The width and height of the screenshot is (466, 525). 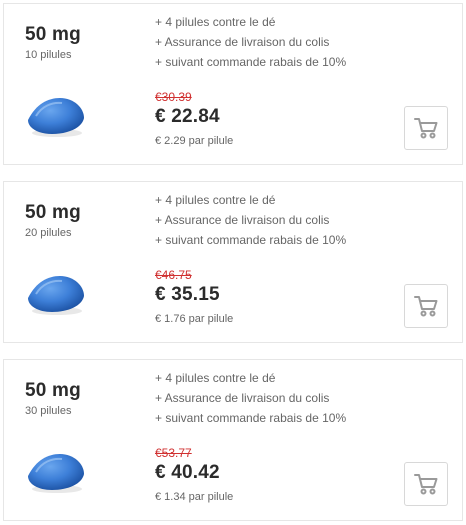 What do you see at coordinates (173, 275) in the screenshot?
I see `old-price: €46.75` at bounding box center [173, 275].